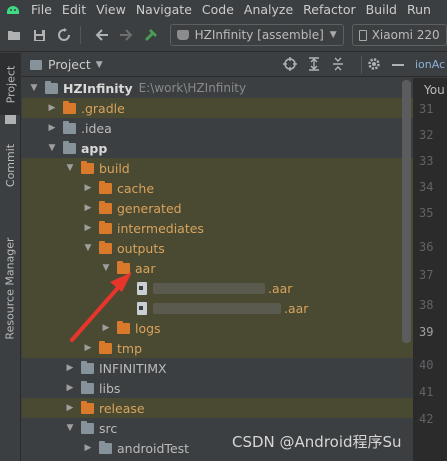 The width and height of the screenshot is (447, 461). I want to click on line-number: 36, so click(426, 247).